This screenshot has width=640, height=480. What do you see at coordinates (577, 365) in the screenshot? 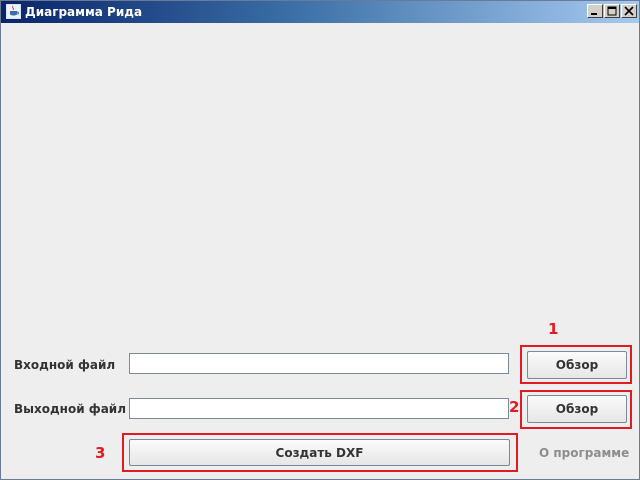
I see `input-browse-button: Обзор` at bounding box center [577, 365].